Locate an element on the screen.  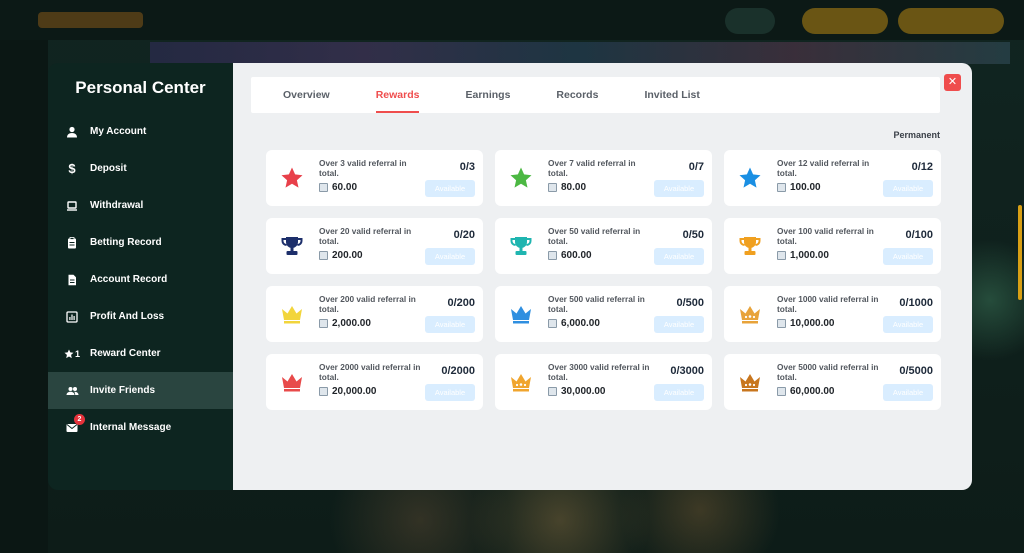
close-icon: ✕ is located at coordinates (952, 82).